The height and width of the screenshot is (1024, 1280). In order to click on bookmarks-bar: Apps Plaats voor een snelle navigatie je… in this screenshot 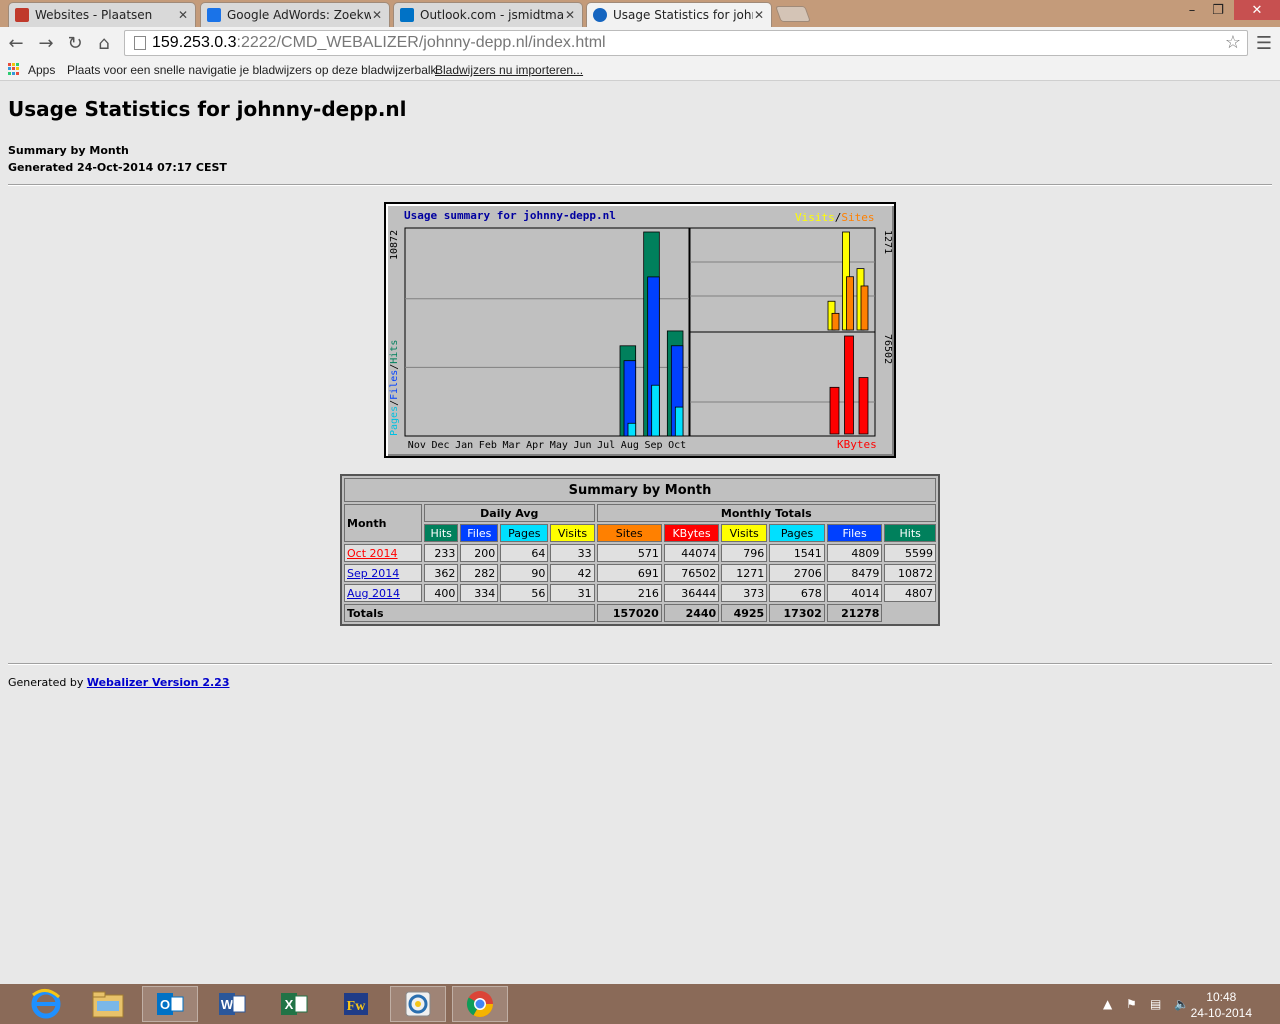, I will do `click(640, 70)`.